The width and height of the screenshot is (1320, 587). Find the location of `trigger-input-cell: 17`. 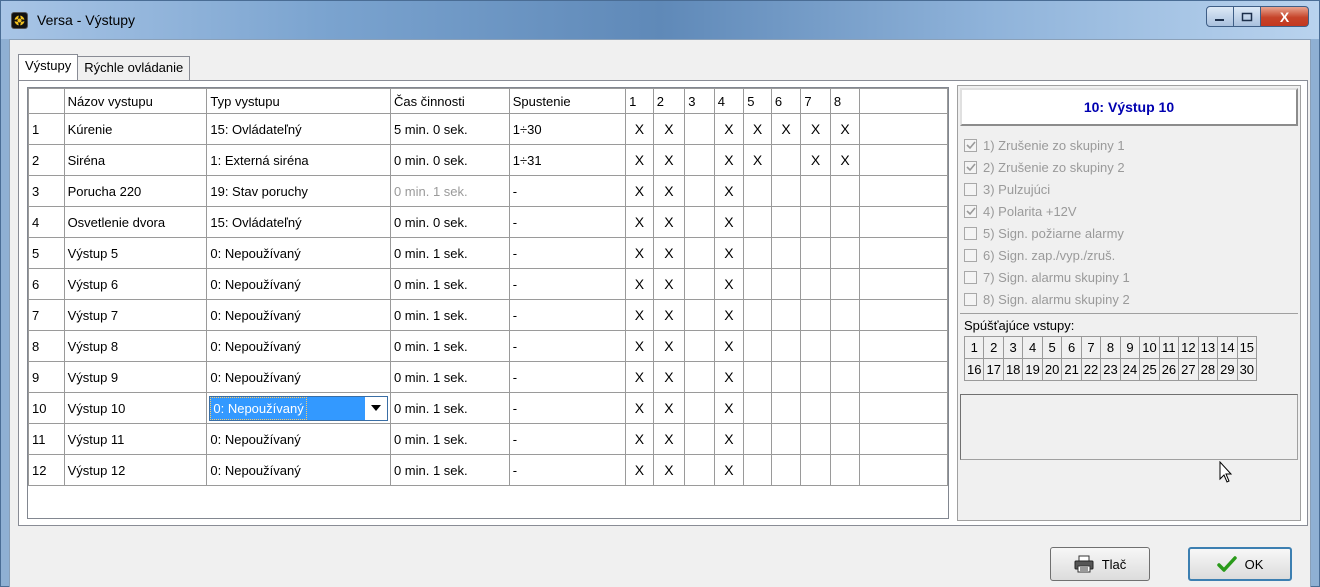

trigger-input-cell: 17 is located at coordinates (993, 369).